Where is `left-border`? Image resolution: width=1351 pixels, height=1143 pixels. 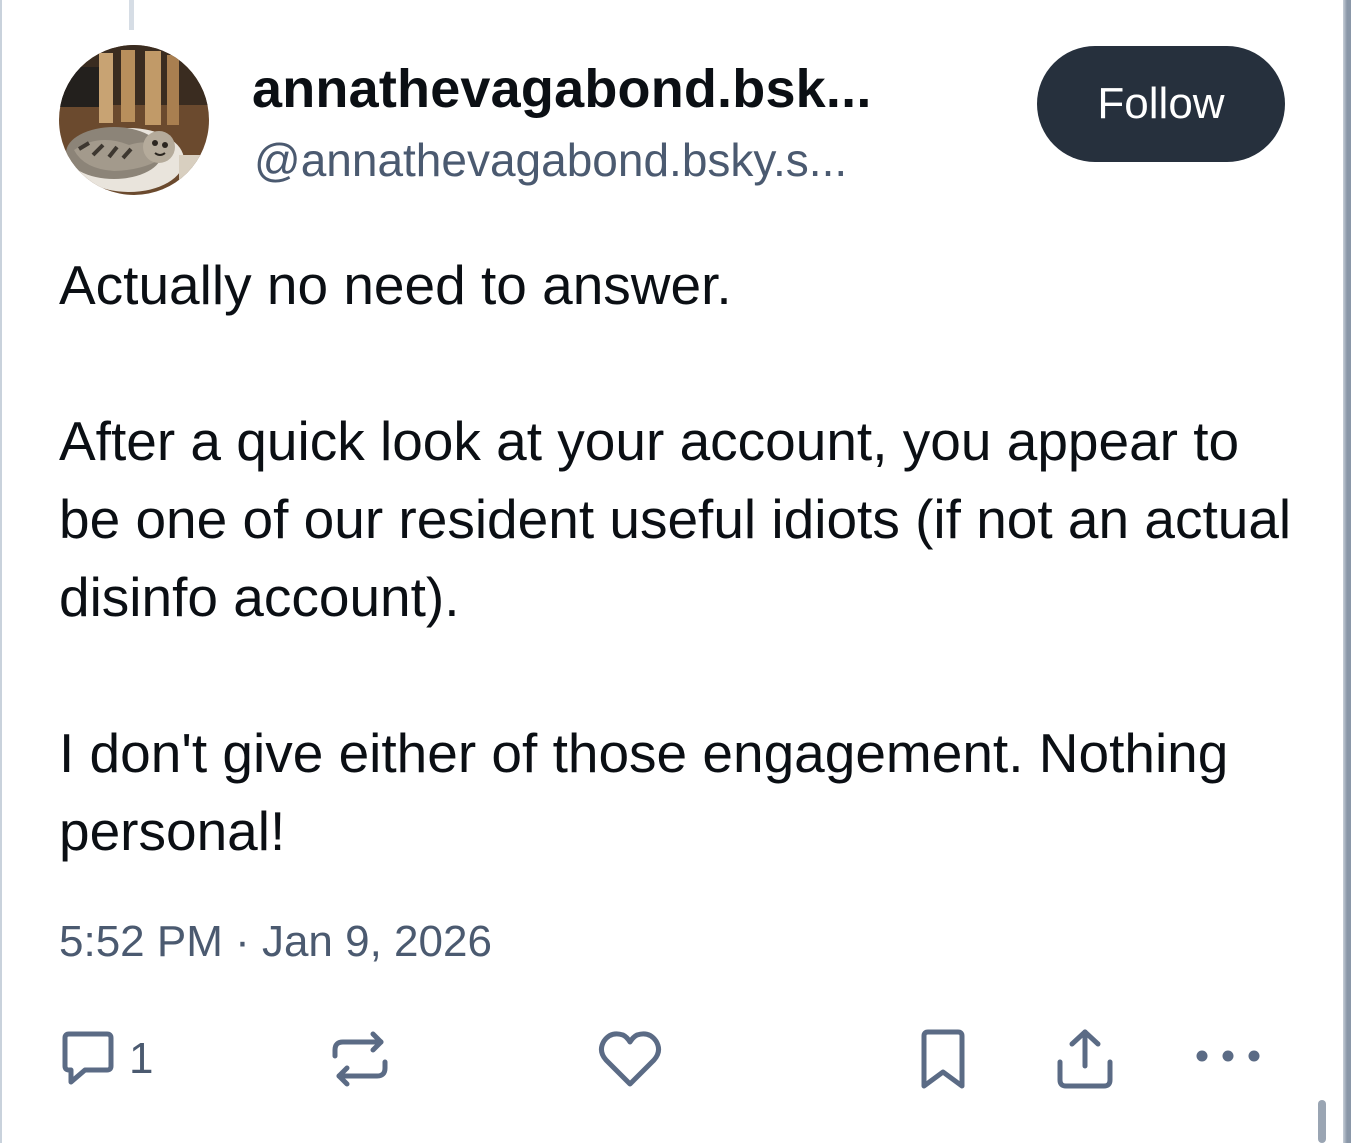 left-border is located at coordinates (1, 571).